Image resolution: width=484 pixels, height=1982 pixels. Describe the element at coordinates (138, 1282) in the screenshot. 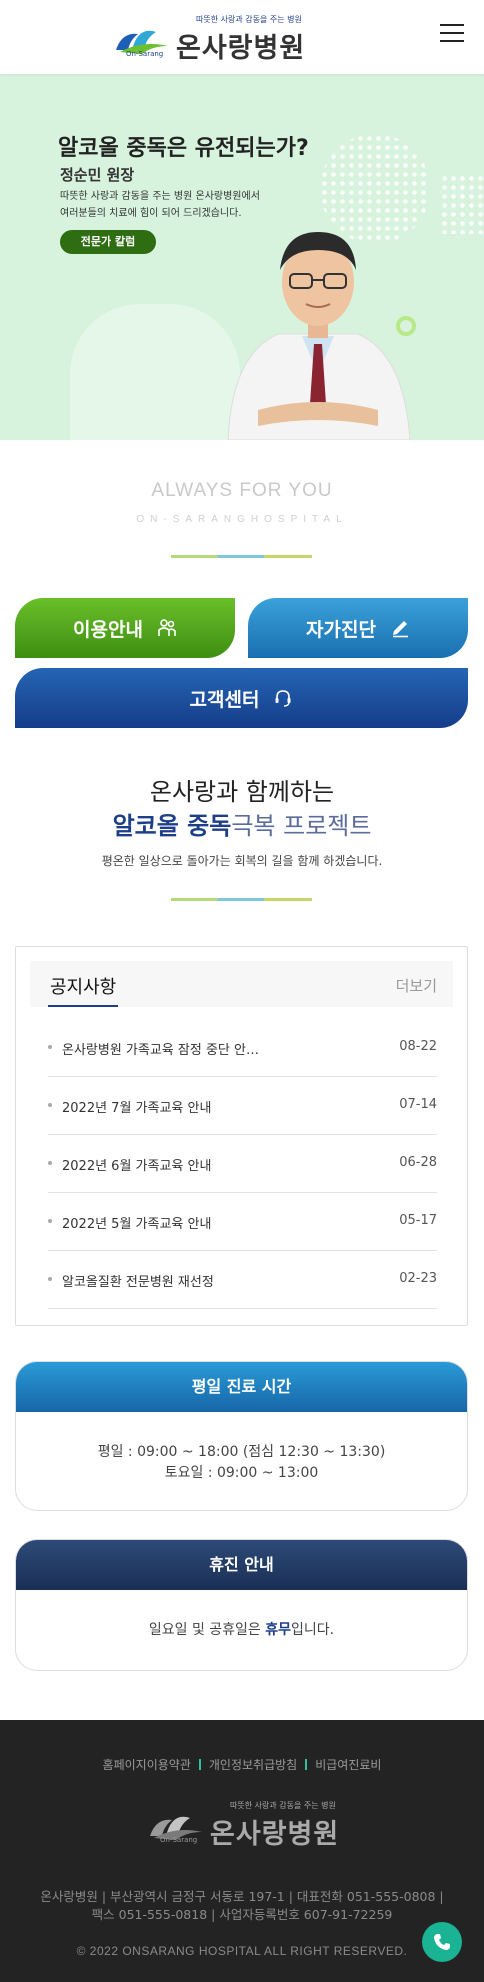

I see `notice-item-title: 알코올질환 전문병원 재선정` at that location.